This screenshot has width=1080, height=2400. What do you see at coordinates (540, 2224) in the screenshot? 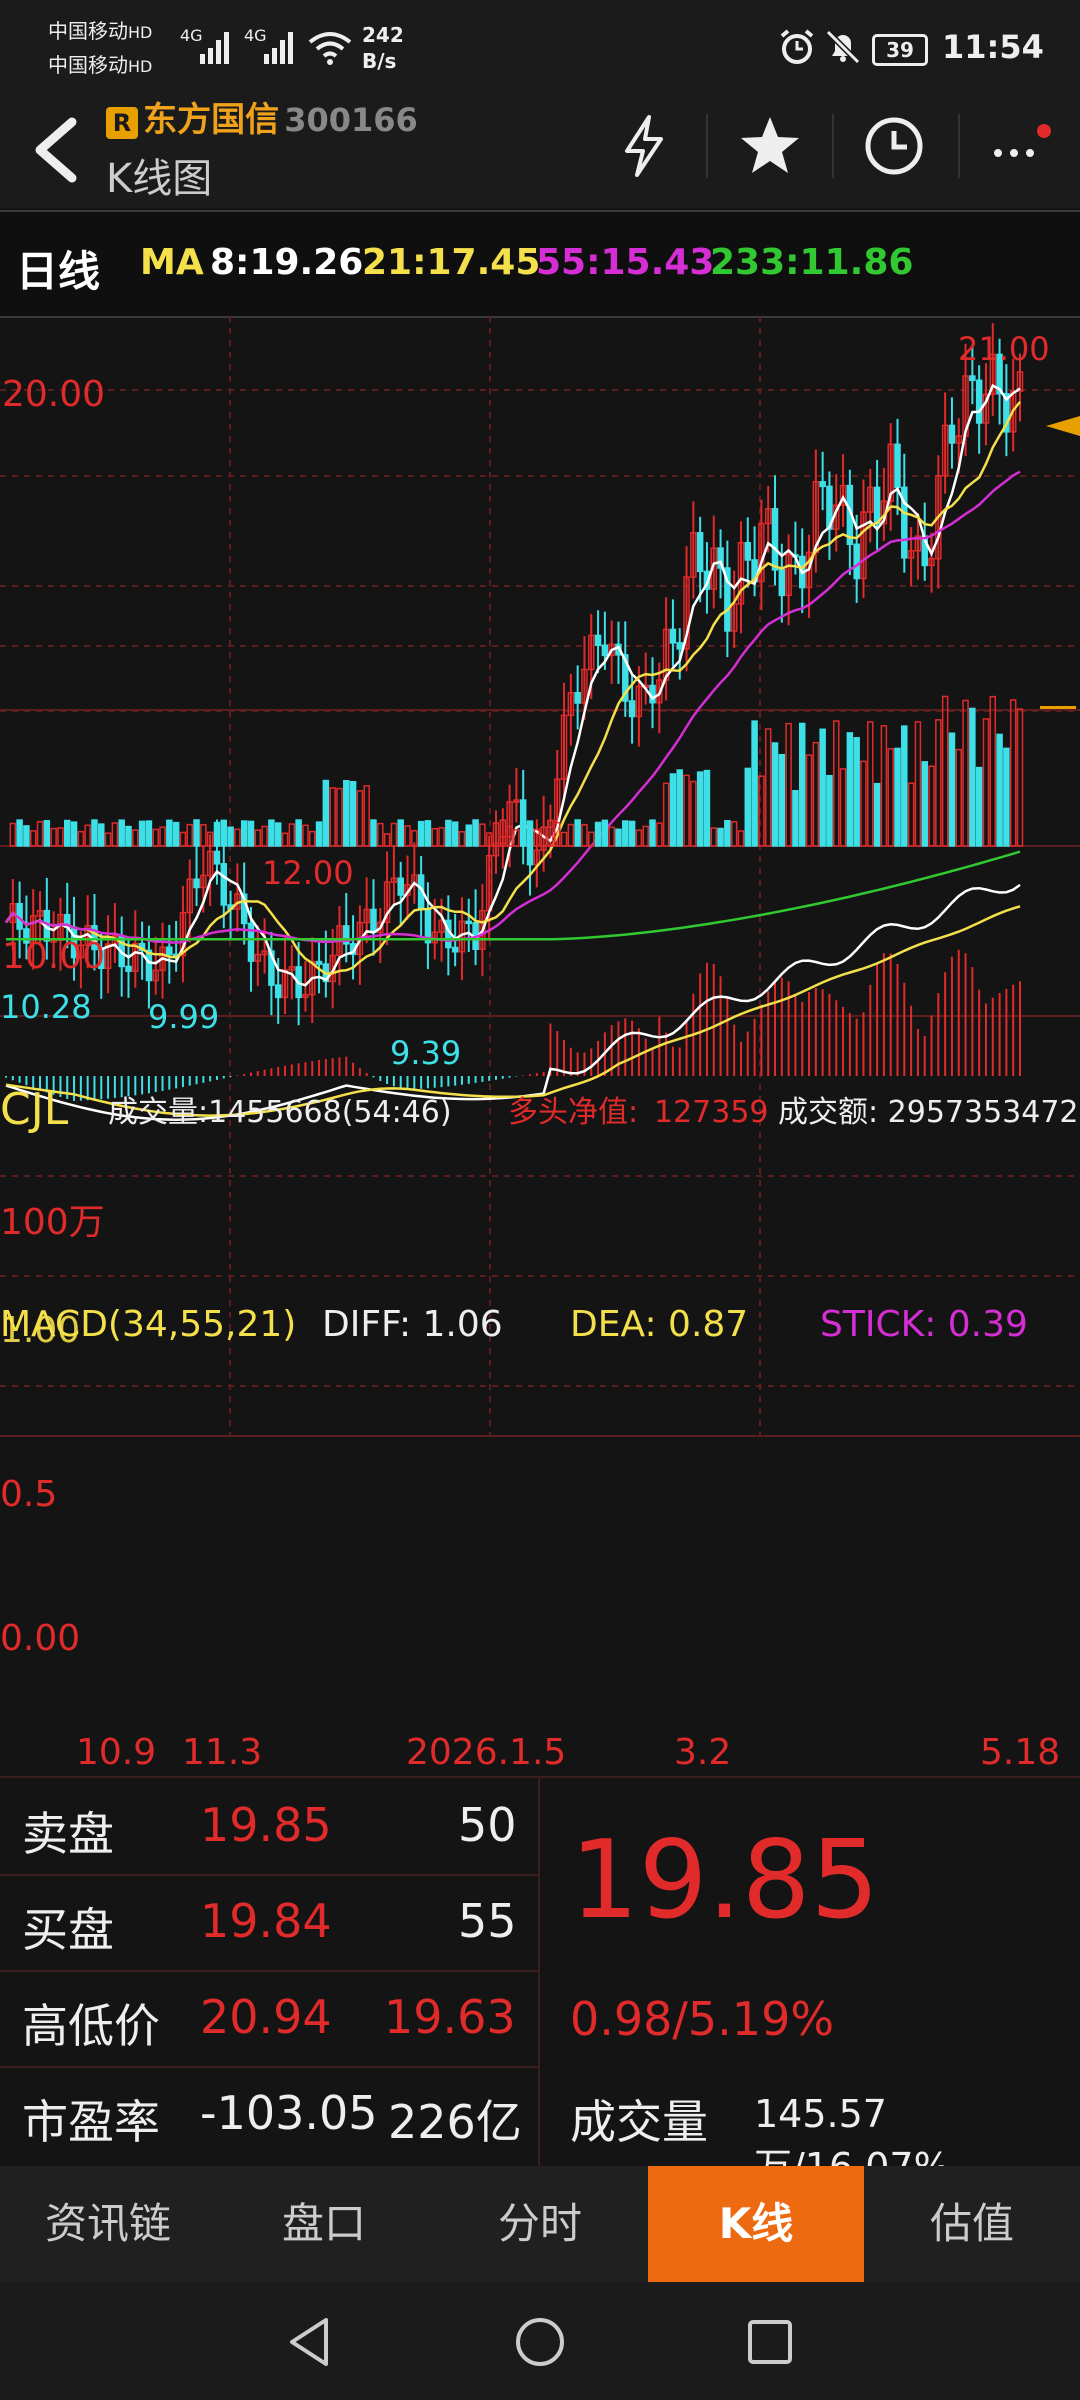
I see `tab-intraday: 分时` at bounding box center [540, 2224].